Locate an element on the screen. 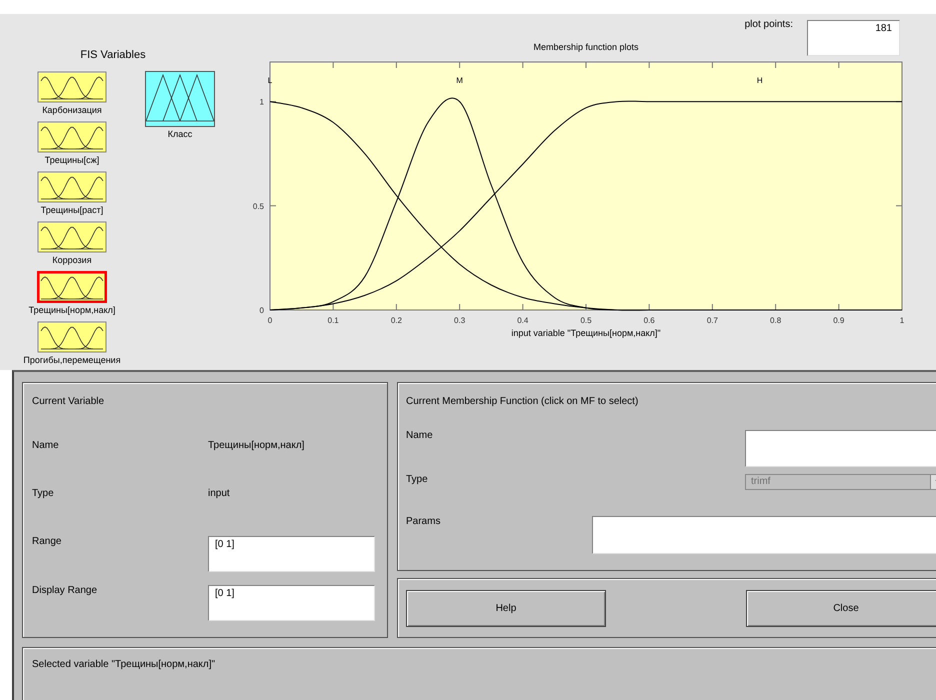  field-label: Params is located at coordinates (423, 522).